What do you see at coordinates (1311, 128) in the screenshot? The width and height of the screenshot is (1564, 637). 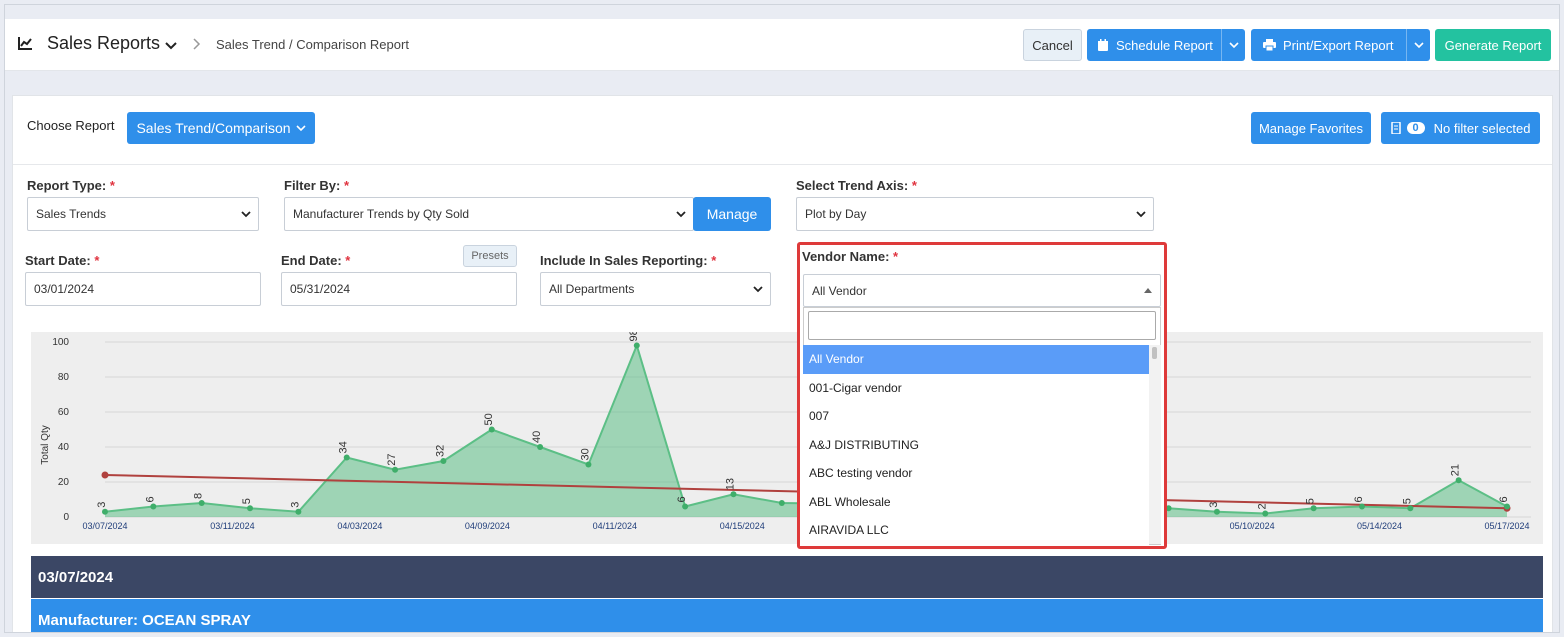 I see `manage-favorites-button: Manage Favorites` at bounding box center [1311, 128].